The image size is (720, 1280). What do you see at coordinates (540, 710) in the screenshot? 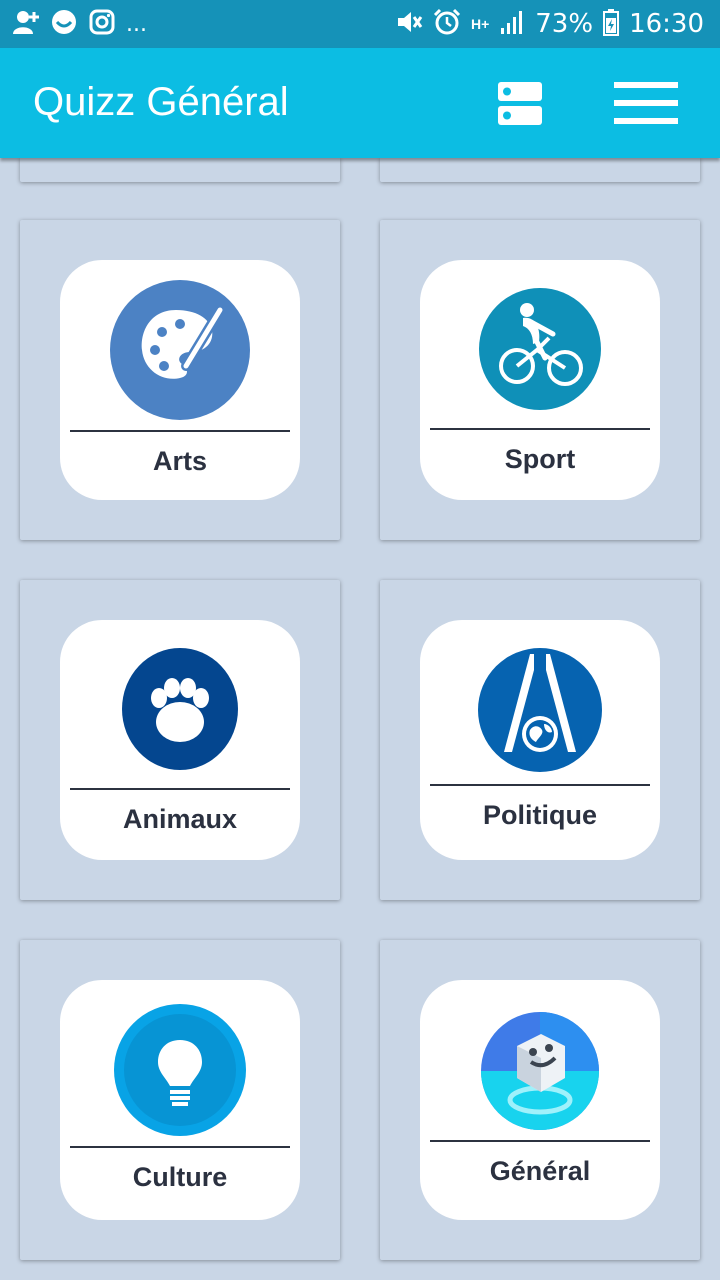
I see `globe-emblem-icon` at bounding box center [540, 710].